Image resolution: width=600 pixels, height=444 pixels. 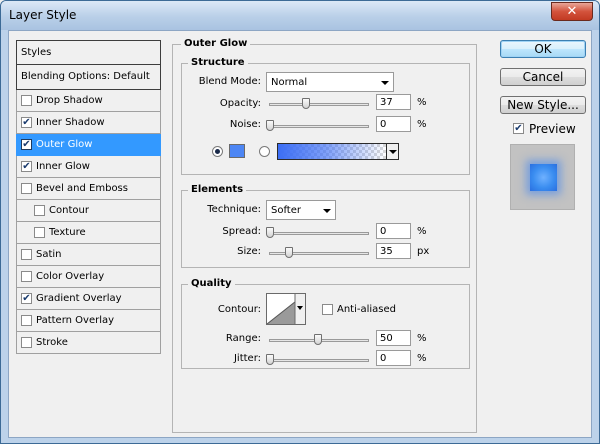 What do you see at coordinates (264, 151) in the screenshot?
I see `gradient-radio` at bounding box center [264, 151].